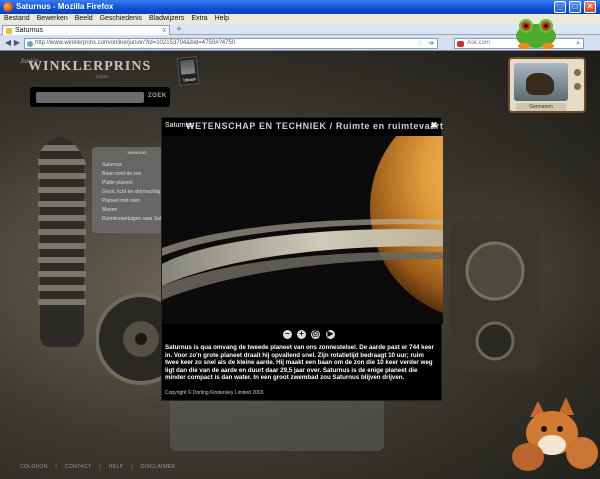 The height and width of the screenshot is (479, 600). I want to click on site-footer: COLOFON | CONTACT | HELP | DISCLAIMER, so click(100, 467).